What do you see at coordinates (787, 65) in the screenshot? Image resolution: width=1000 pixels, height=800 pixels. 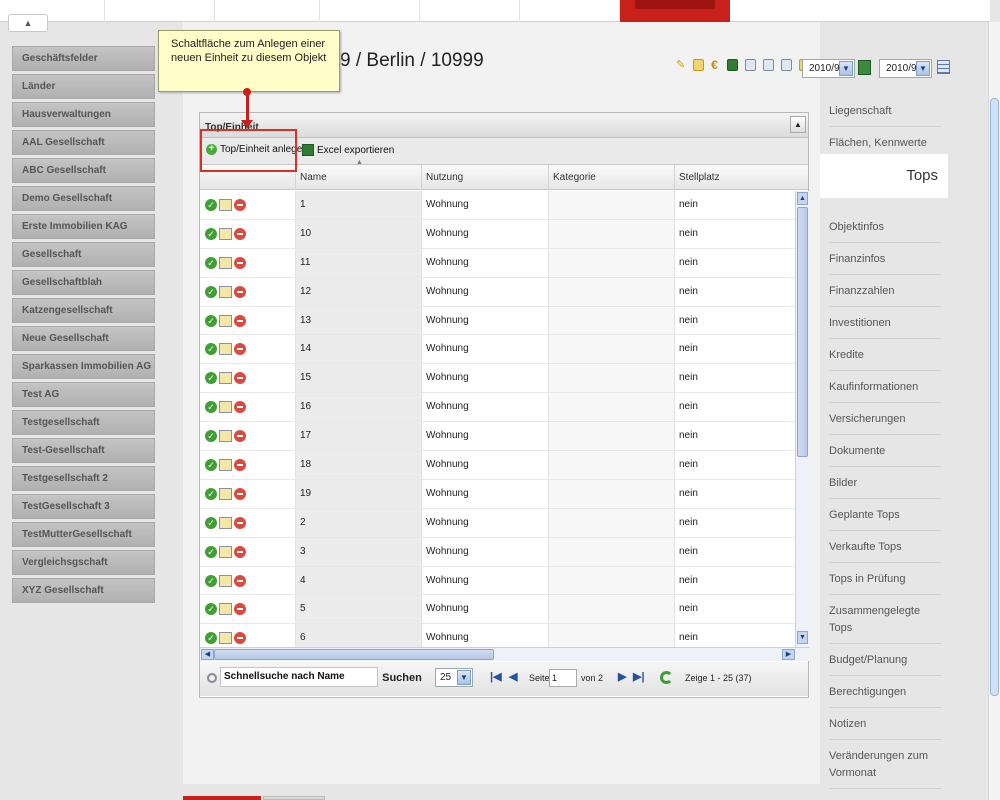 I see `copy-icon` at bounding box center [787, 65].